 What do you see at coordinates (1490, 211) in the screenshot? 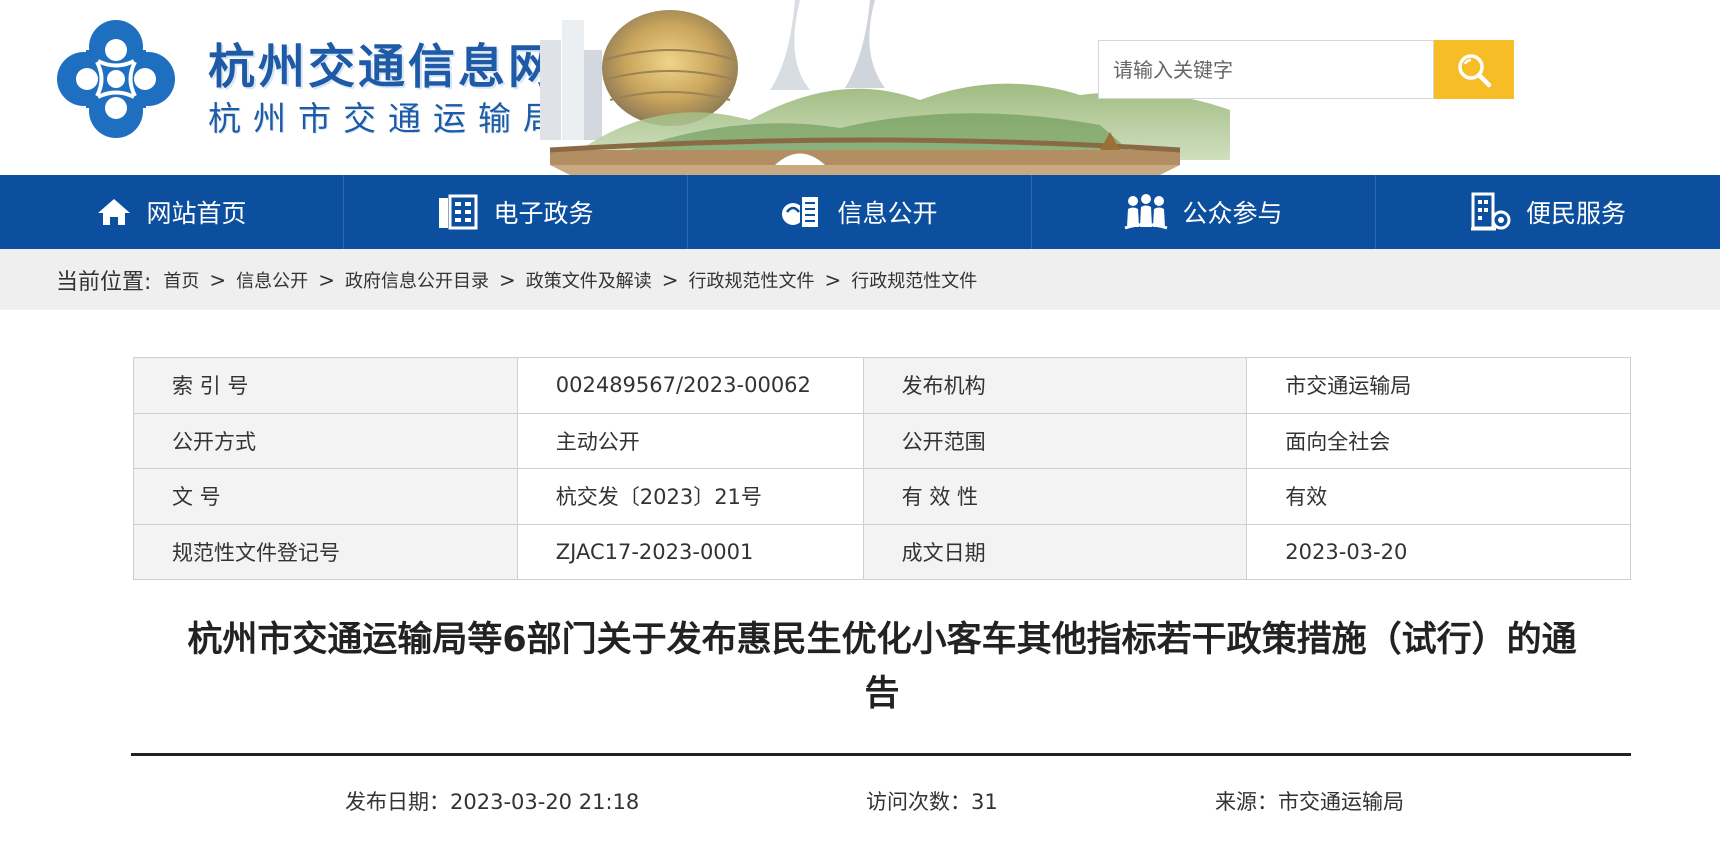
I see `service-icon` at bounding box center [1490, 211].